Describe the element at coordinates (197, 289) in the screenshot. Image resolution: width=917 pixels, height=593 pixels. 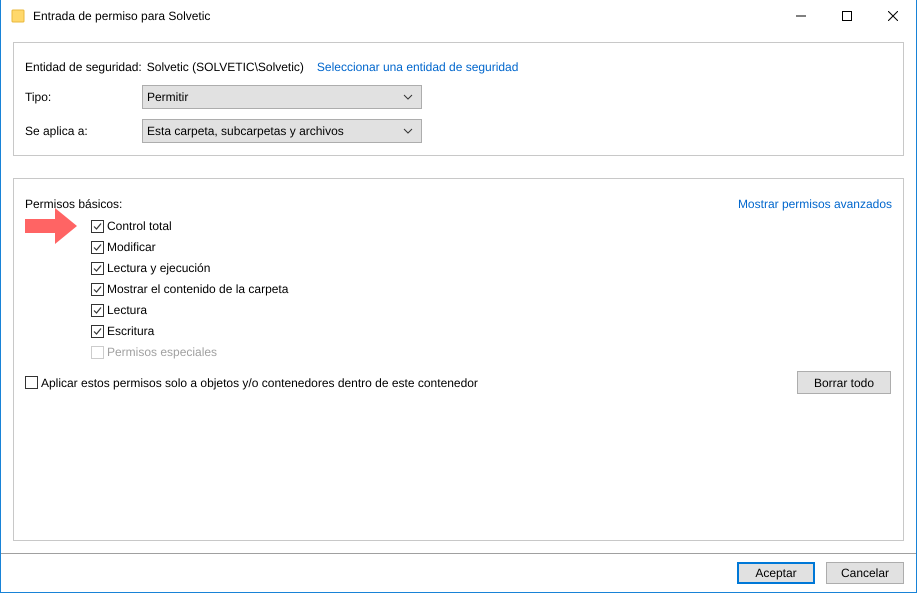
I see `checkbox-label: Mostrar el contenido de la carpeta` at that location.